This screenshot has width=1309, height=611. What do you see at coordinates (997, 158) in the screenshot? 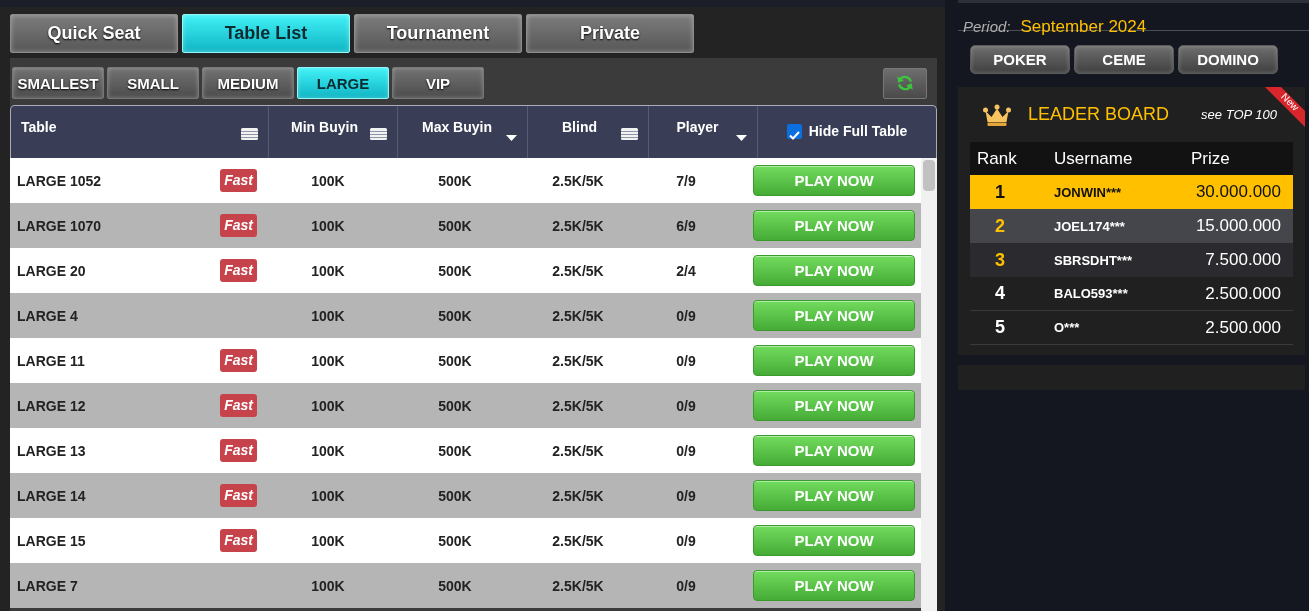
I see `column-header: Rank` at bounding box center [997, 158].